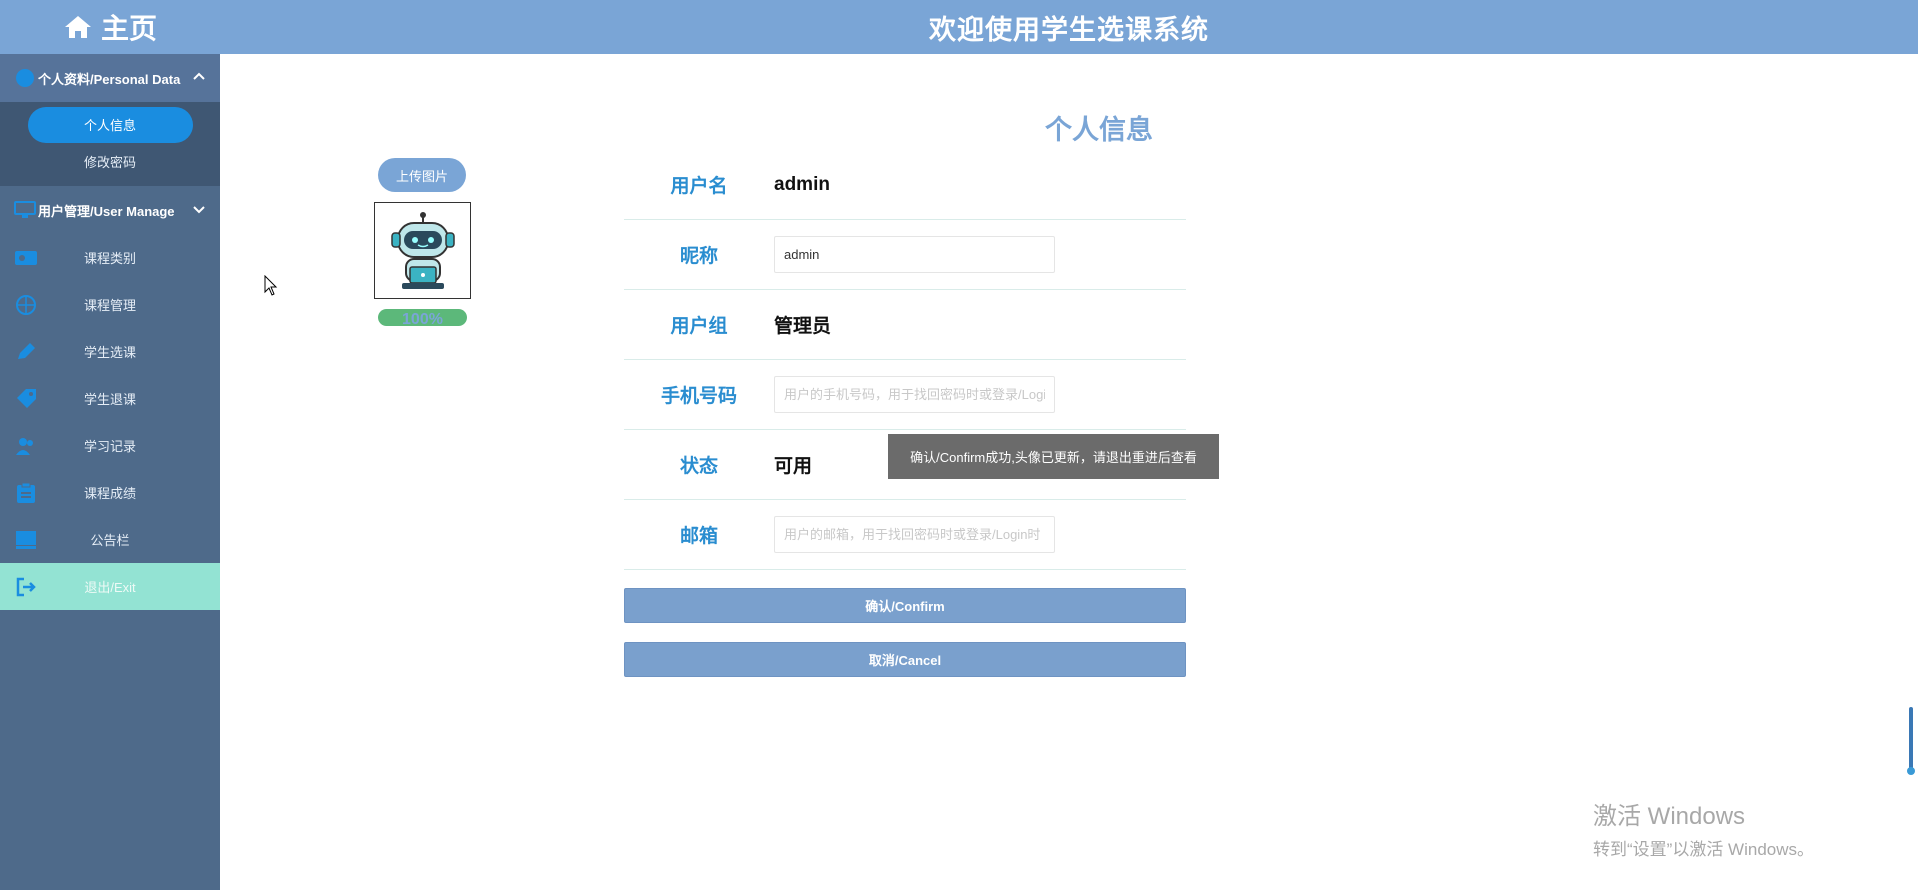  What do you see at coordinates (1704, 849) in the screenshot?
I see `watermark-line2: 转到“设置”以激活 Windows。` at bounding box center [1704, 849].